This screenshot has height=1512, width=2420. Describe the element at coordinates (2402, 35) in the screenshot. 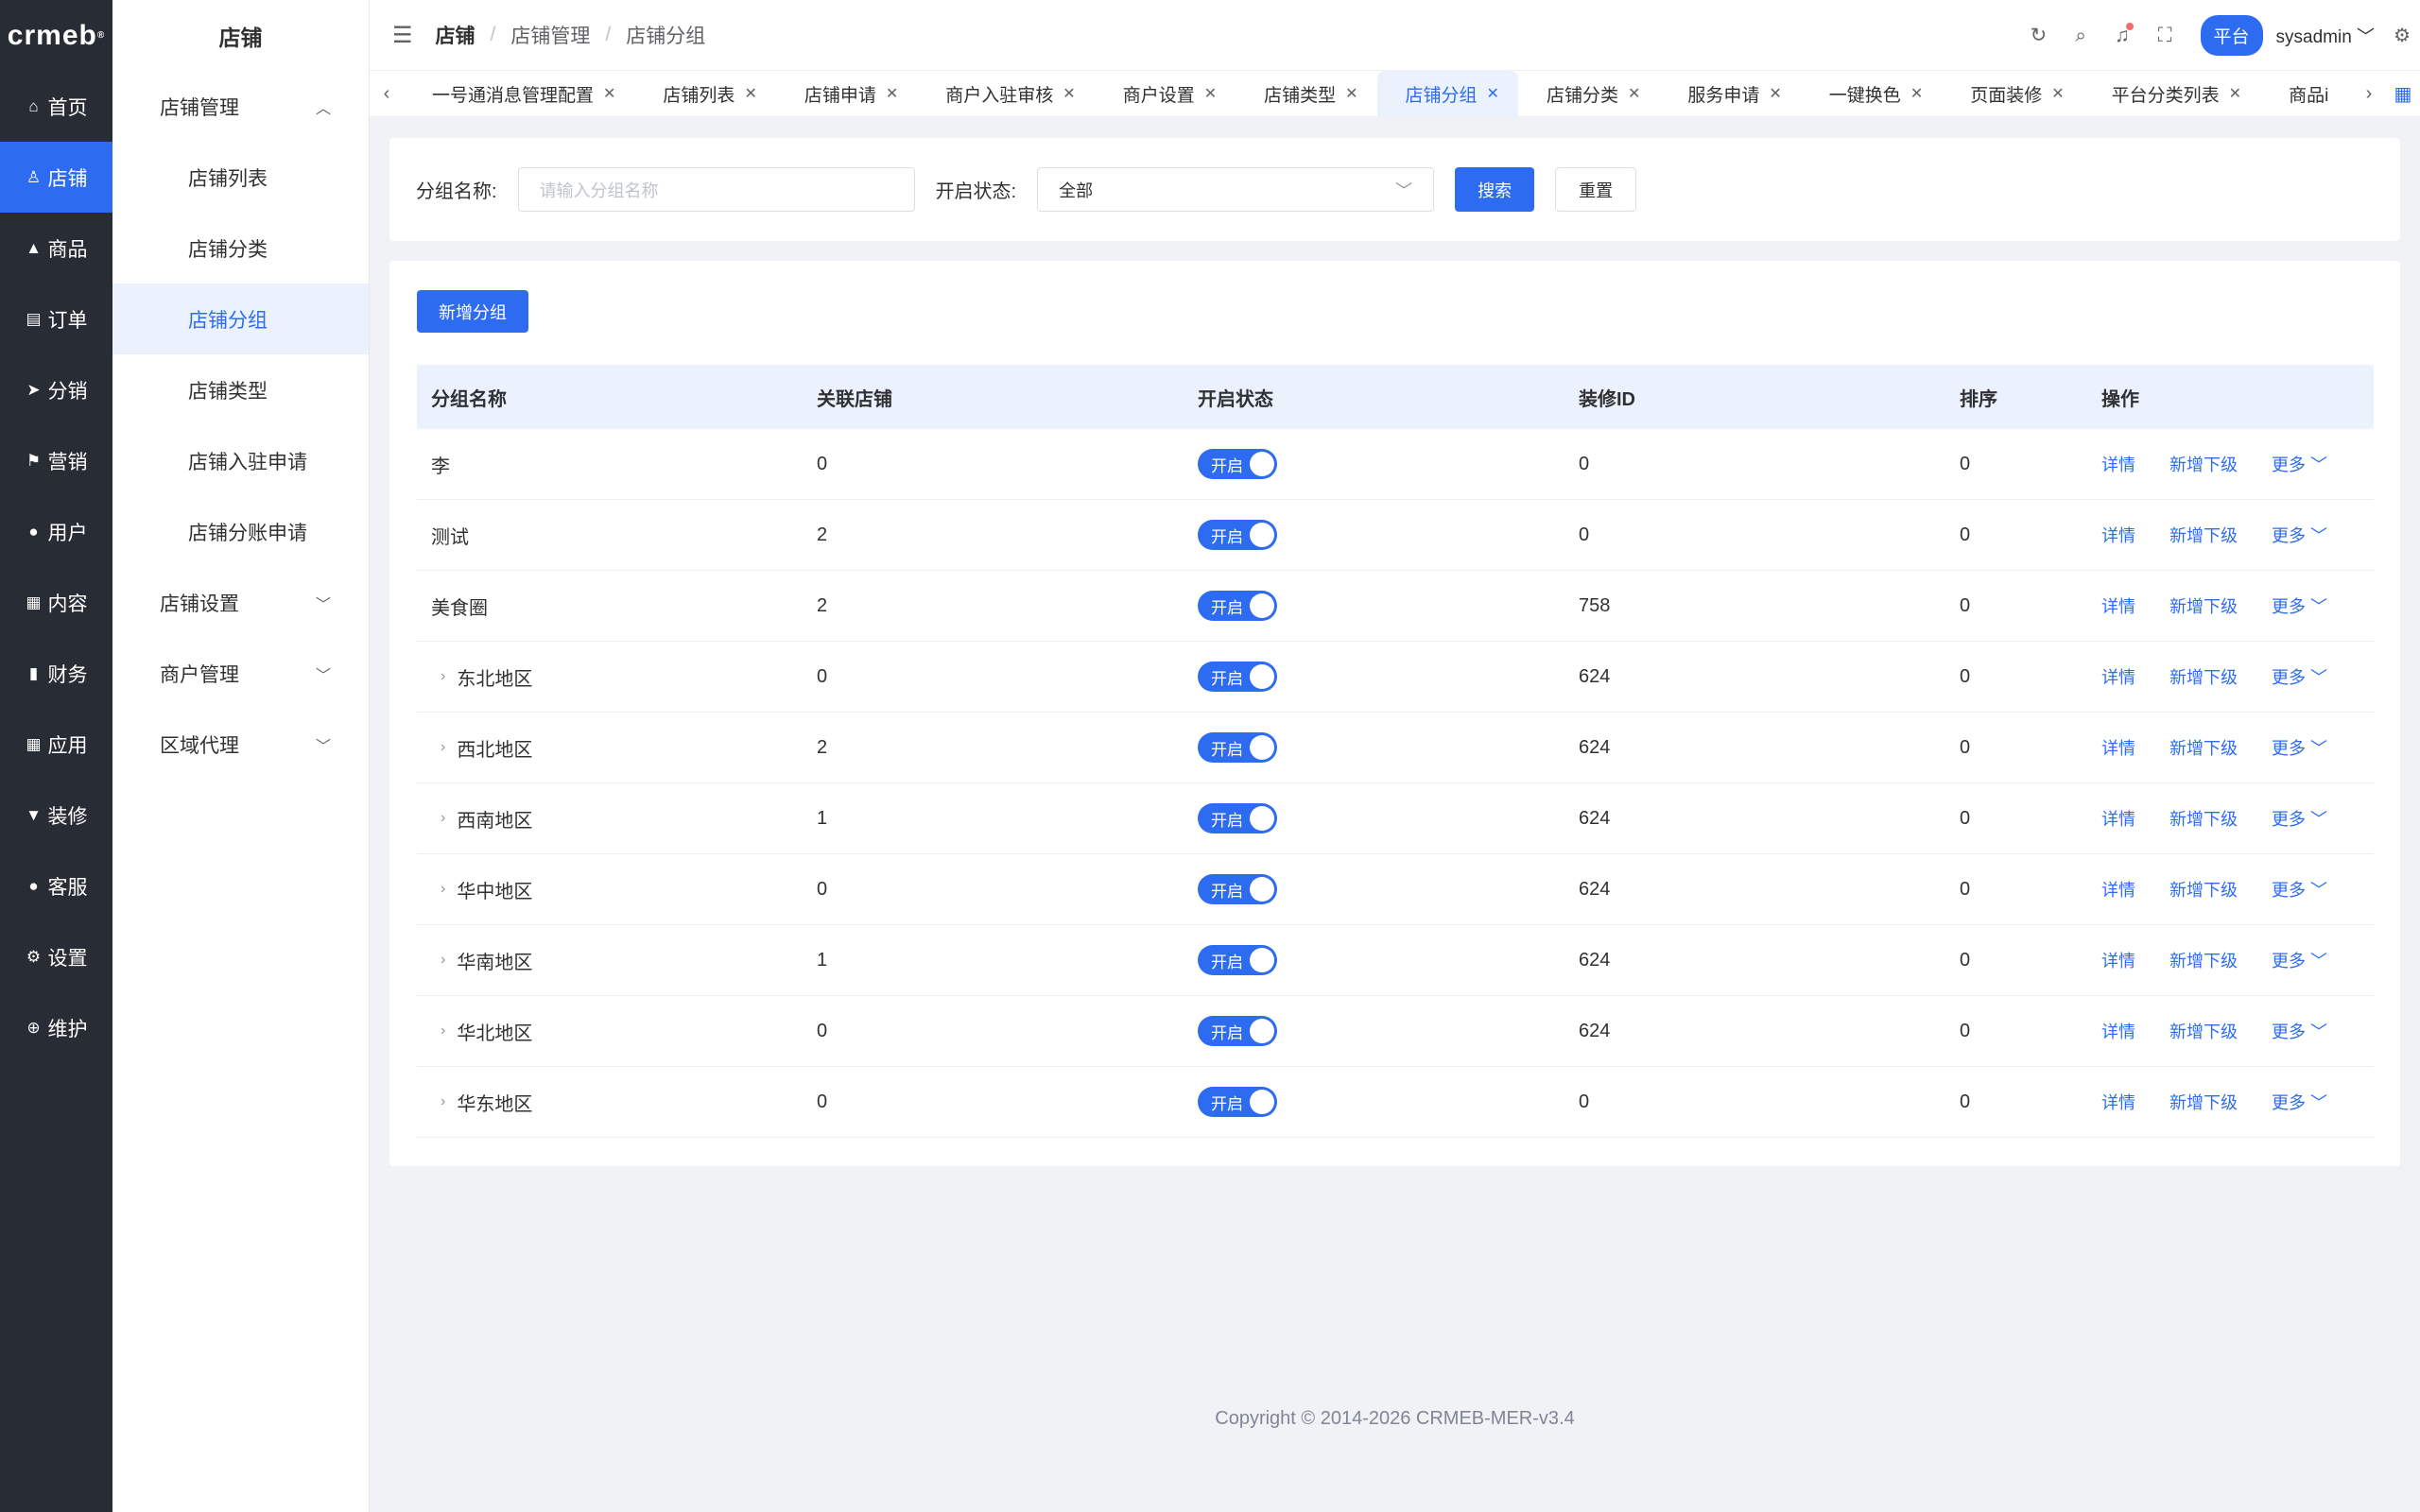

I see `settings-gear-icon: ⚙` at that location.